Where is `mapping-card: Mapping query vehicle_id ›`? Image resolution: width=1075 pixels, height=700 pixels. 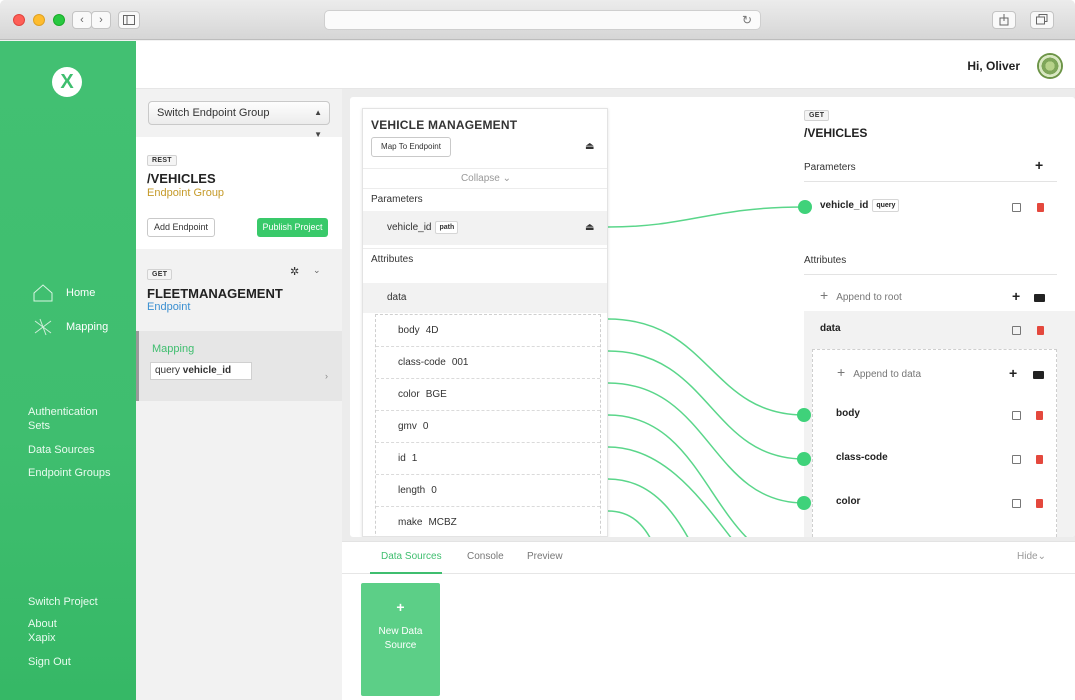
mapping-card: Mapping query vehicle_id › is located at coordinates (239, 366).